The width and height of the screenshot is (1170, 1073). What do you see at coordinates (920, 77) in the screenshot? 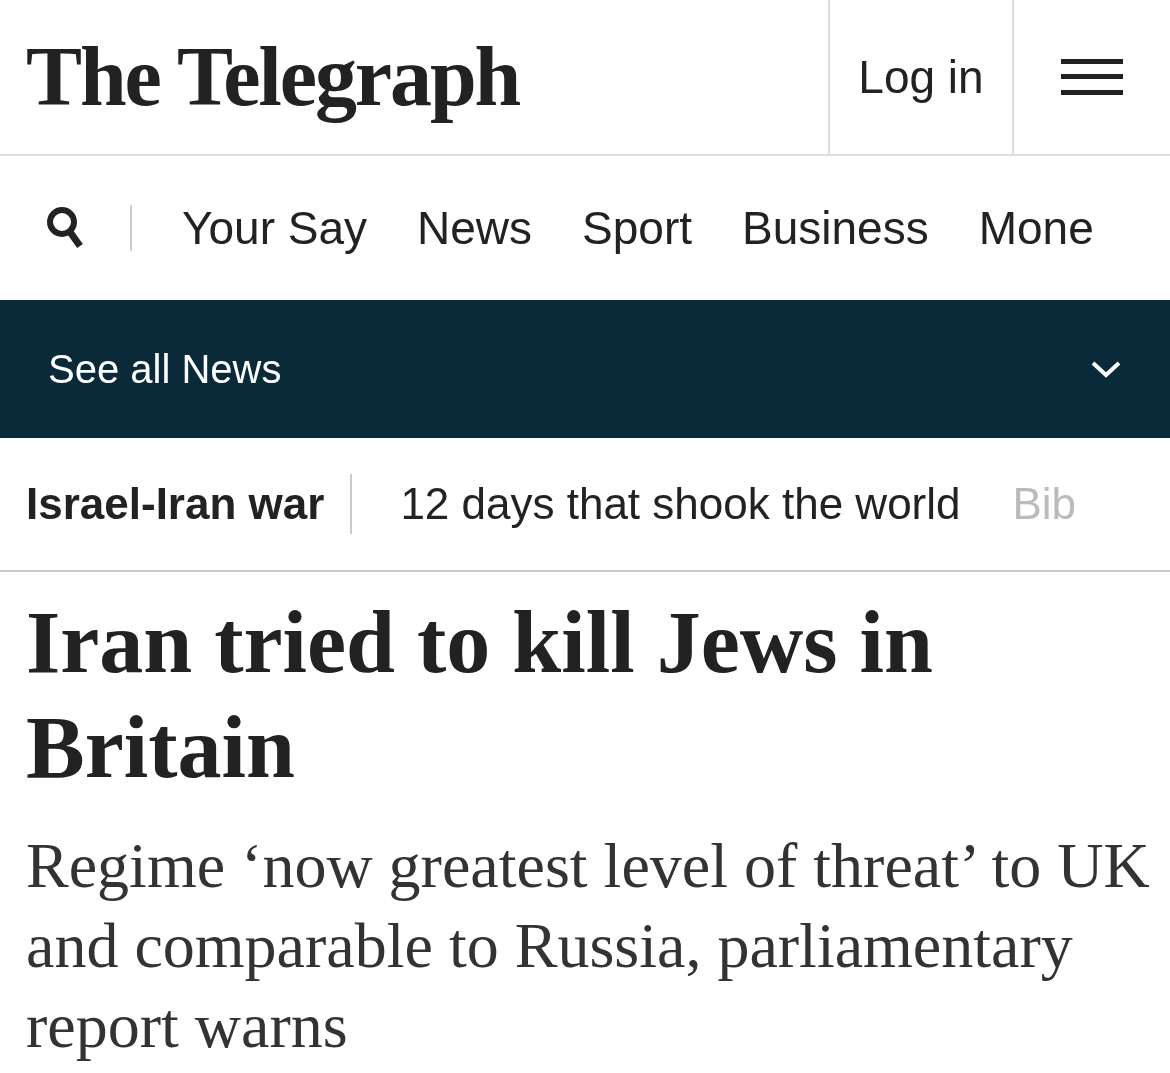
I see `login-button: Log in` at bounding box center [920, 77].